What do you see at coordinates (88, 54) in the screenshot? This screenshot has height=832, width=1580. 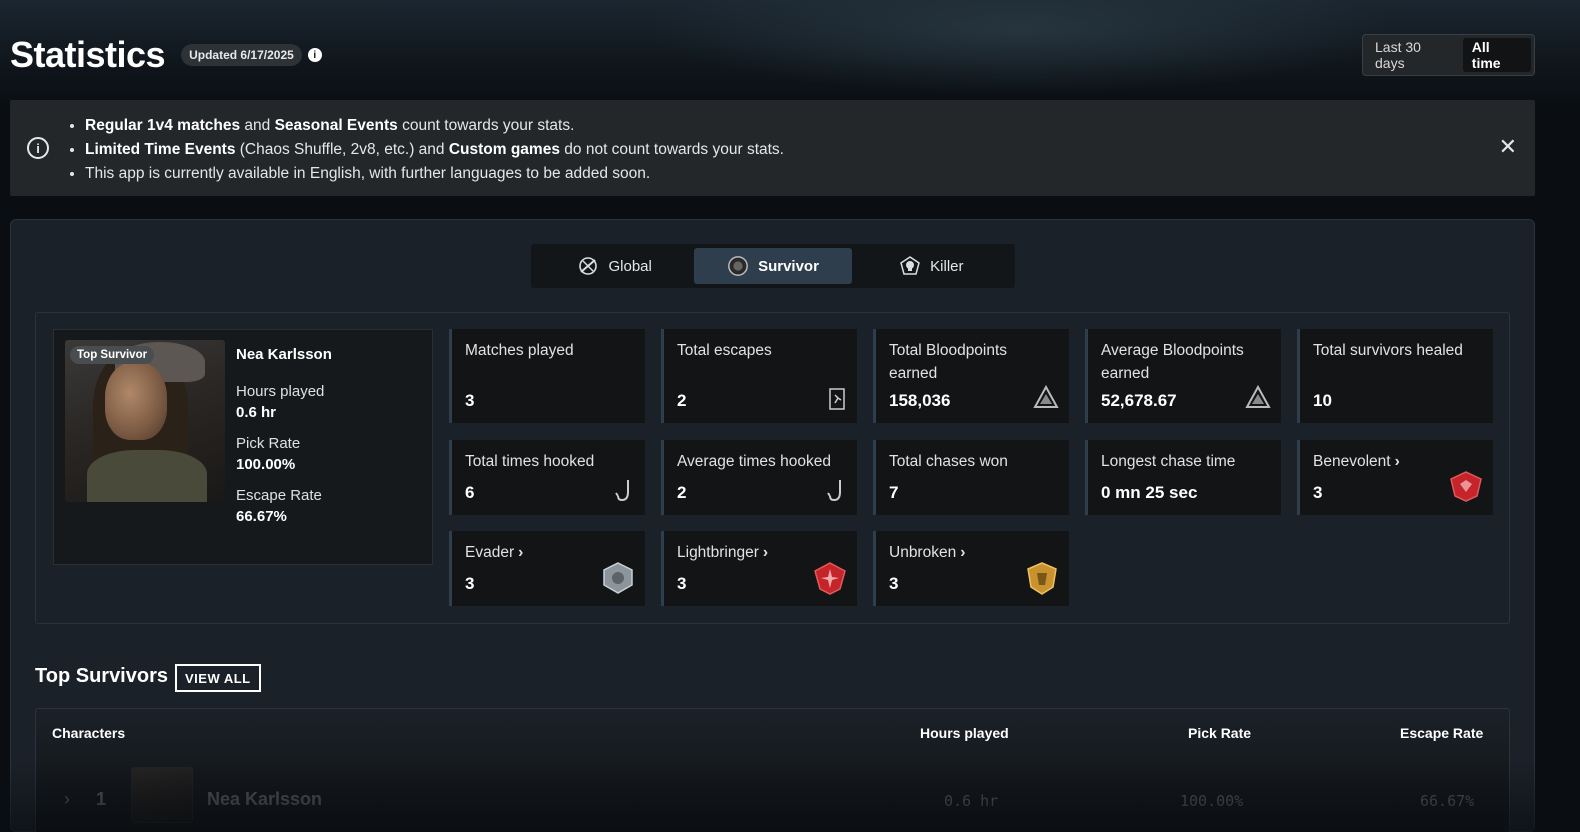 I see `page-title: Statistics` at bounding box center [88, 54].